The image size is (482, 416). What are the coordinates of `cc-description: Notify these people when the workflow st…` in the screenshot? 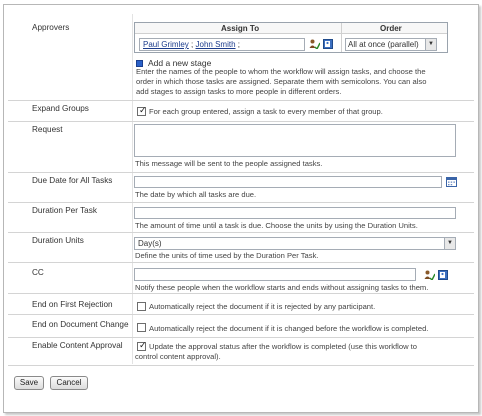 It's located at (282, 287).